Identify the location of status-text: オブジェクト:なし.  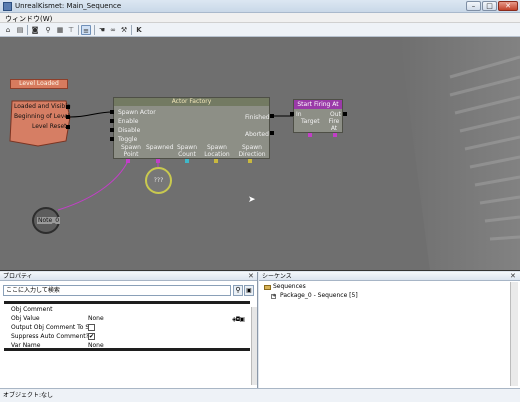
(28, 395).